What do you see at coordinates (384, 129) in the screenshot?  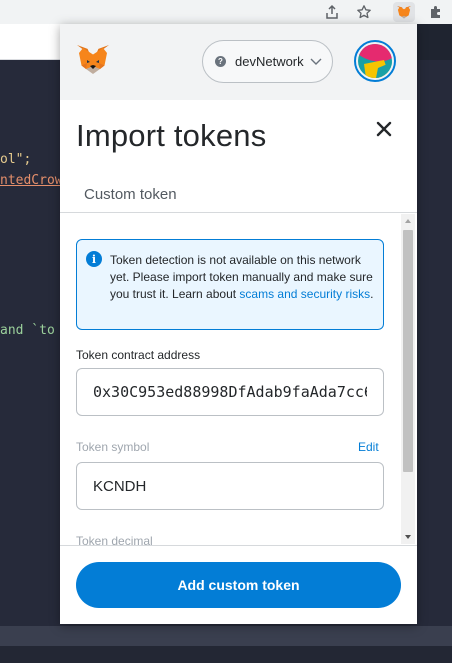 I see `close-icon` at bounding box center [384, 129].